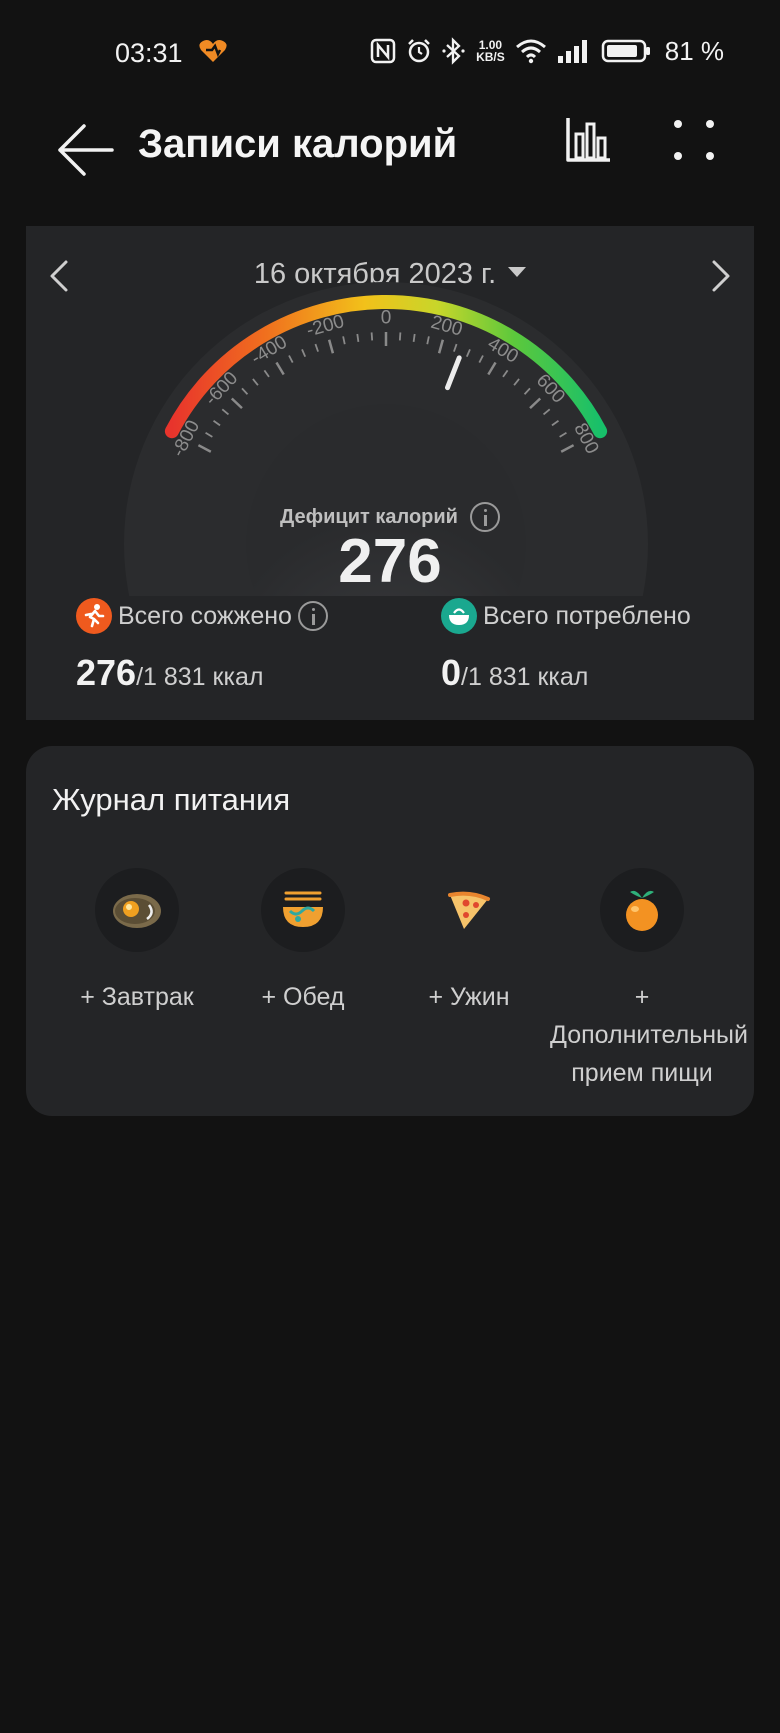 The image size is (780, 1733). What do you see at coordinates (149, 53) in the screenshot?
I see `status-time: 03:31` at bounding box center [149, 53].